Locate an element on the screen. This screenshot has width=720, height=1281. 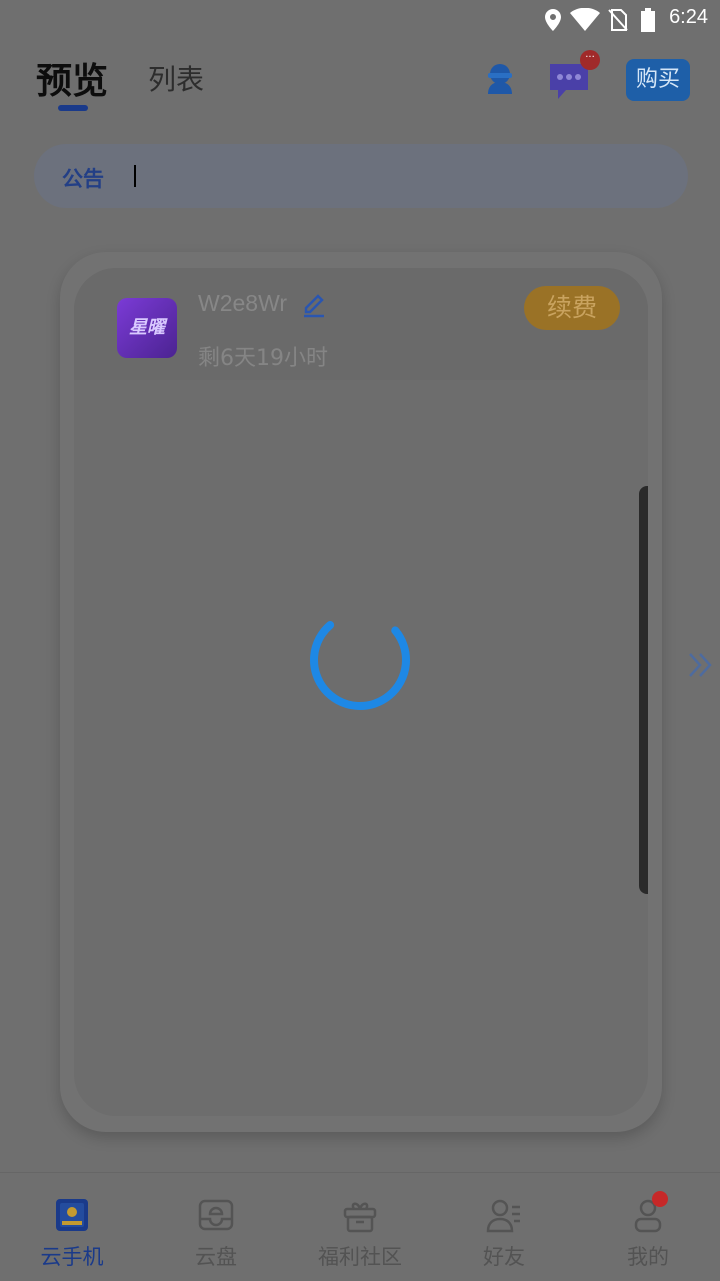
bottom-nav: 云手机 云盘 福利社区 好友 我的 is located at coordinates (360, 1226).